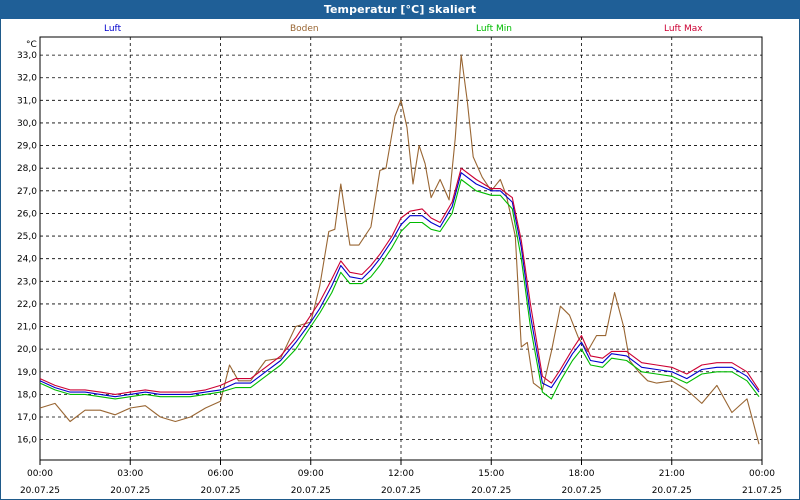 The width and height of the screenshot is (800, 500). Describe the element at coordinates (27, 169) in the screenshot. I see `y-tick-label: 28,0` at that location.